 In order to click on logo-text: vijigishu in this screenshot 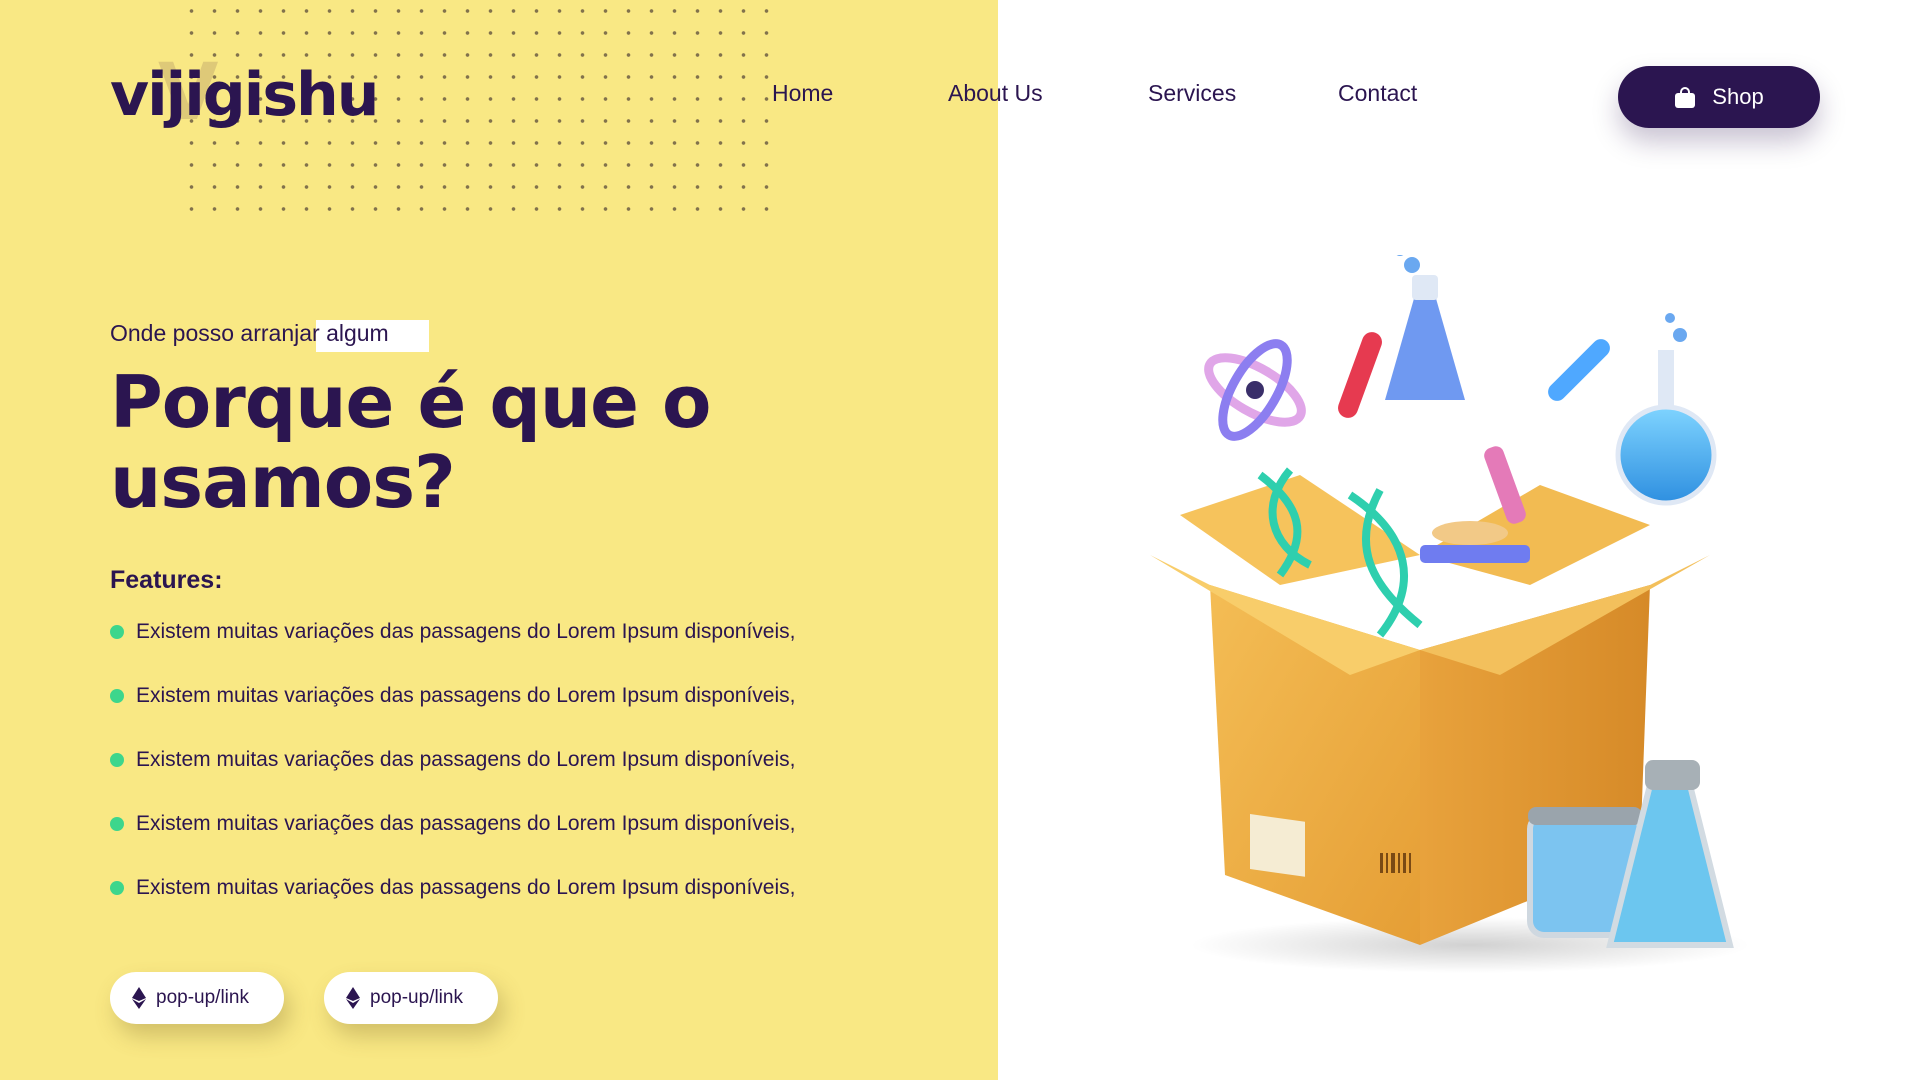, I will do `click(244, 95)`.